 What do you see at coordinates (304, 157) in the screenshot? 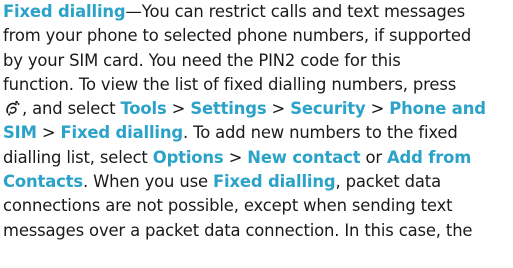
I see `menu-path-term: New contact` at bounding box center [304, 157].